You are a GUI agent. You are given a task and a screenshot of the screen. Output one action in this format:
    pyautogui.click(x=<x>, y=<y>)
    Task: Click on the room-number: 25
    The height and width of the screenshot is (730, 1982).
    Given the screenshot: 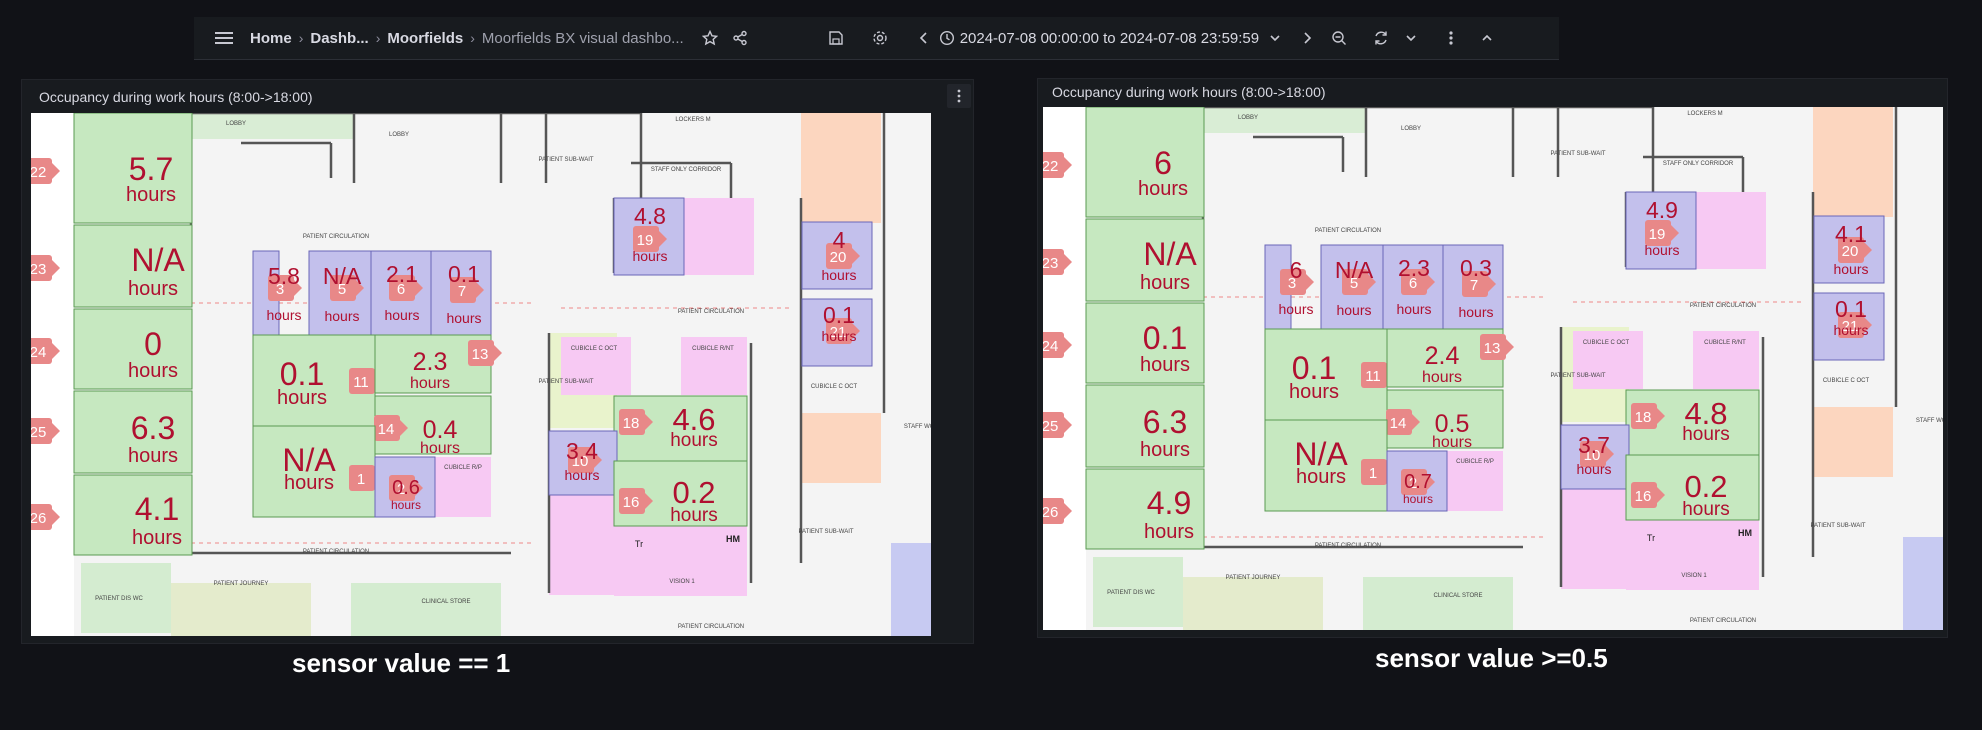 What is the action you would take?
    pyautogui.click(x=38, y=432)
    